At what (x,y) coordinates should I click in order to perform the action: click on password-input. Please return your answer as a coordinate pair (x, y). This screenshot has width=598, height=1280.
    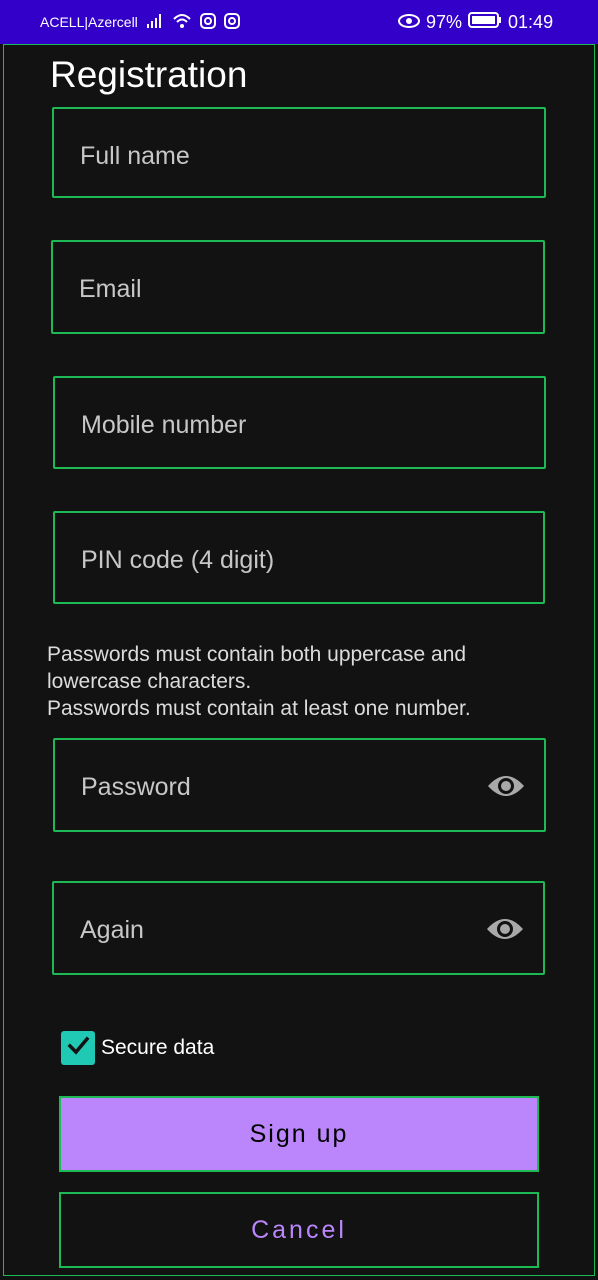
    Looking at the image, I should click on (271, 787).